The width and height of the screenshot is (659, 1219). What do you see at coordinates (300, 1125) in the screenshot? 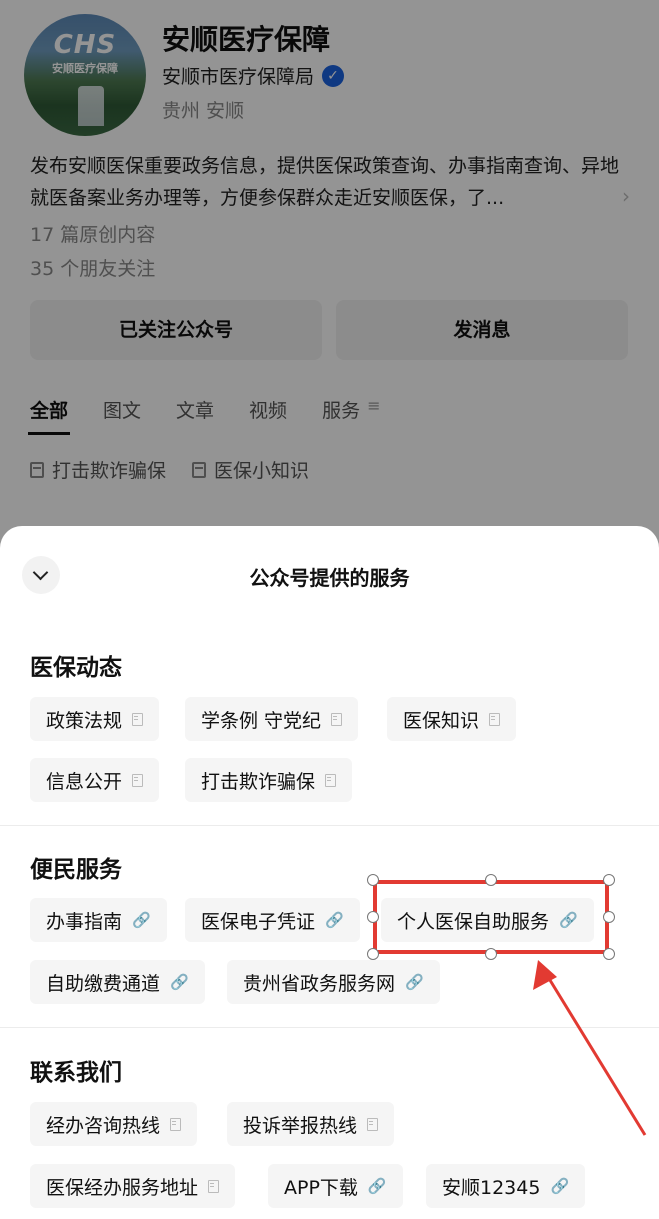
I see `service-label: 投诉举报热线` at bounding box center [300, 1125].